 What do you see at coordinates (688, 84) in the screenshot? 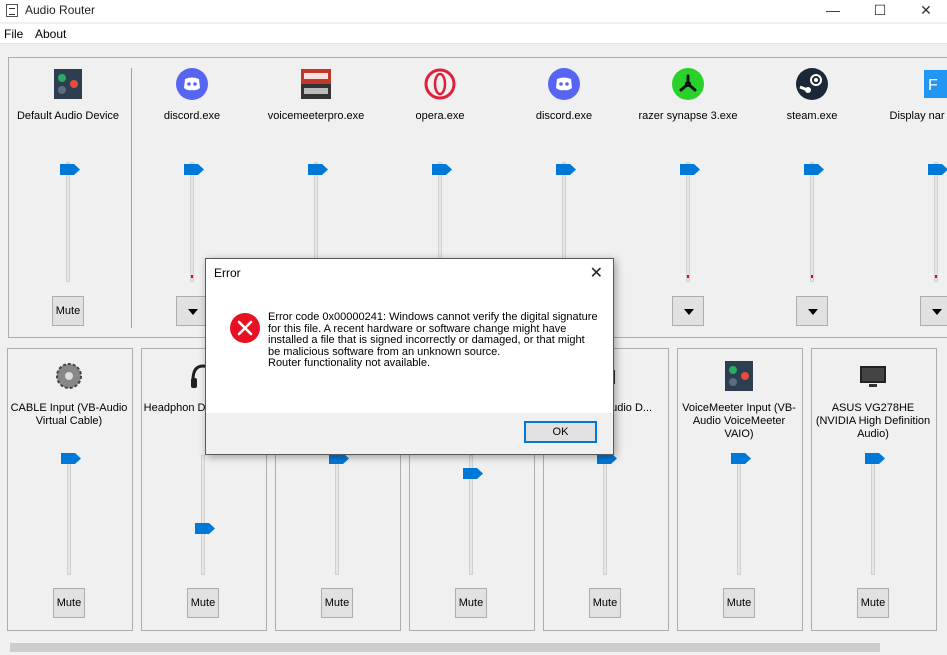
I see `razer-icon` at bounding box center [688, 84].